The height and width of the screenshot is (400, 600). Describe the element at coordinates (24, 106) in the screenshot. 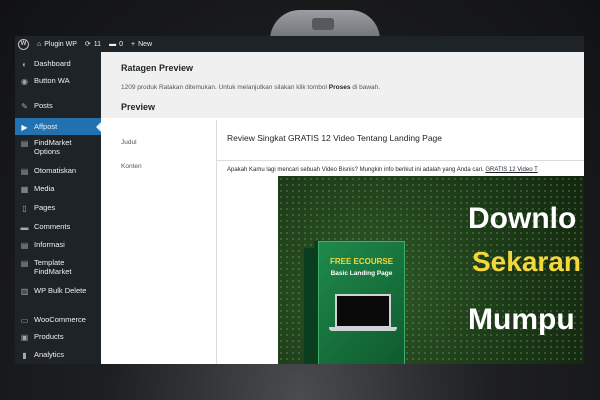

I see `pin-icon: ✎` at that location.